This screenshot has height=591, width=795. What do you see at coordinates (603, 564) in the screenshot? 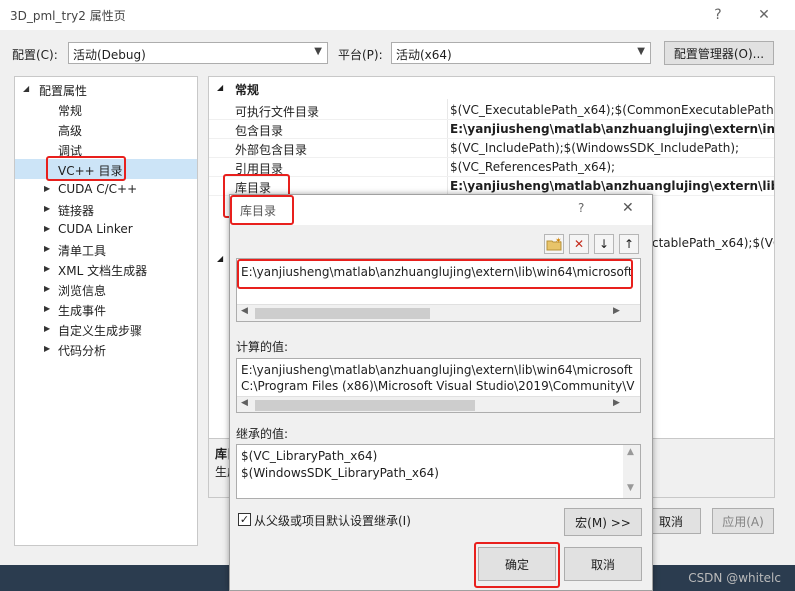
I see `dialog-cancel-button: 取消` at bounding box center [603, 564].